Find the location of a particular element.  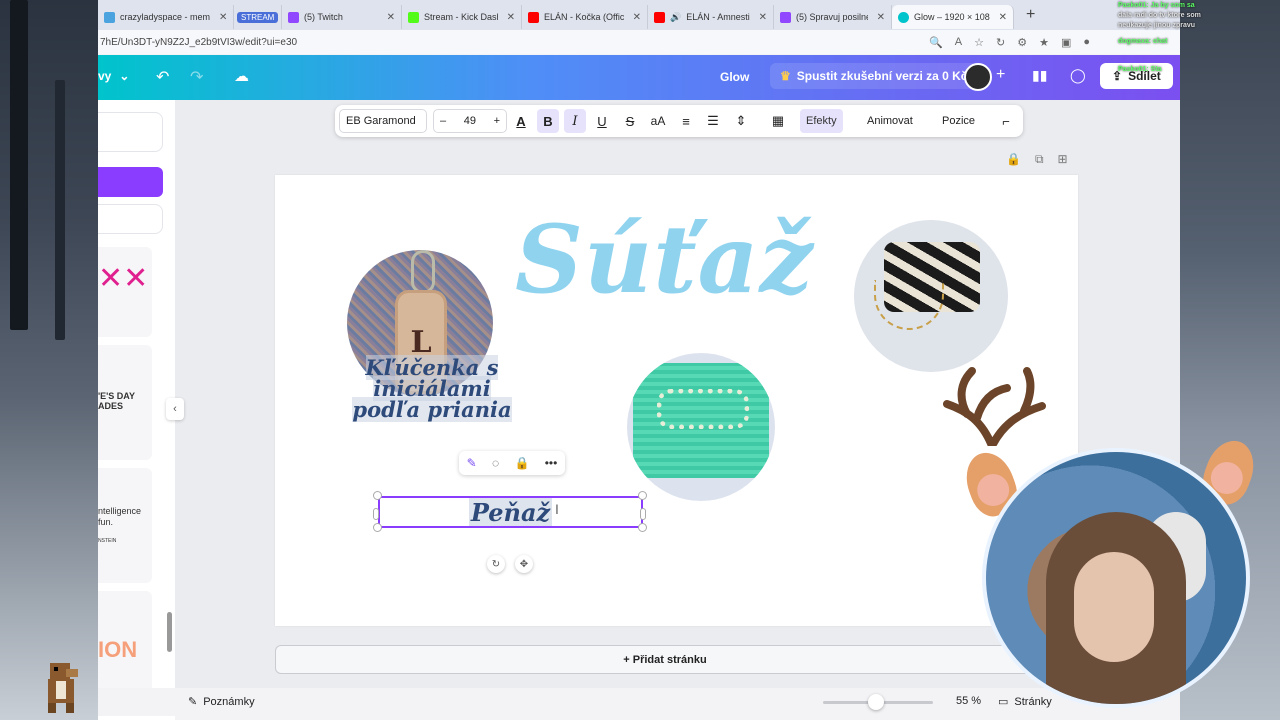

spacing-icon: ⇕ is located at coordinates (741, 121).